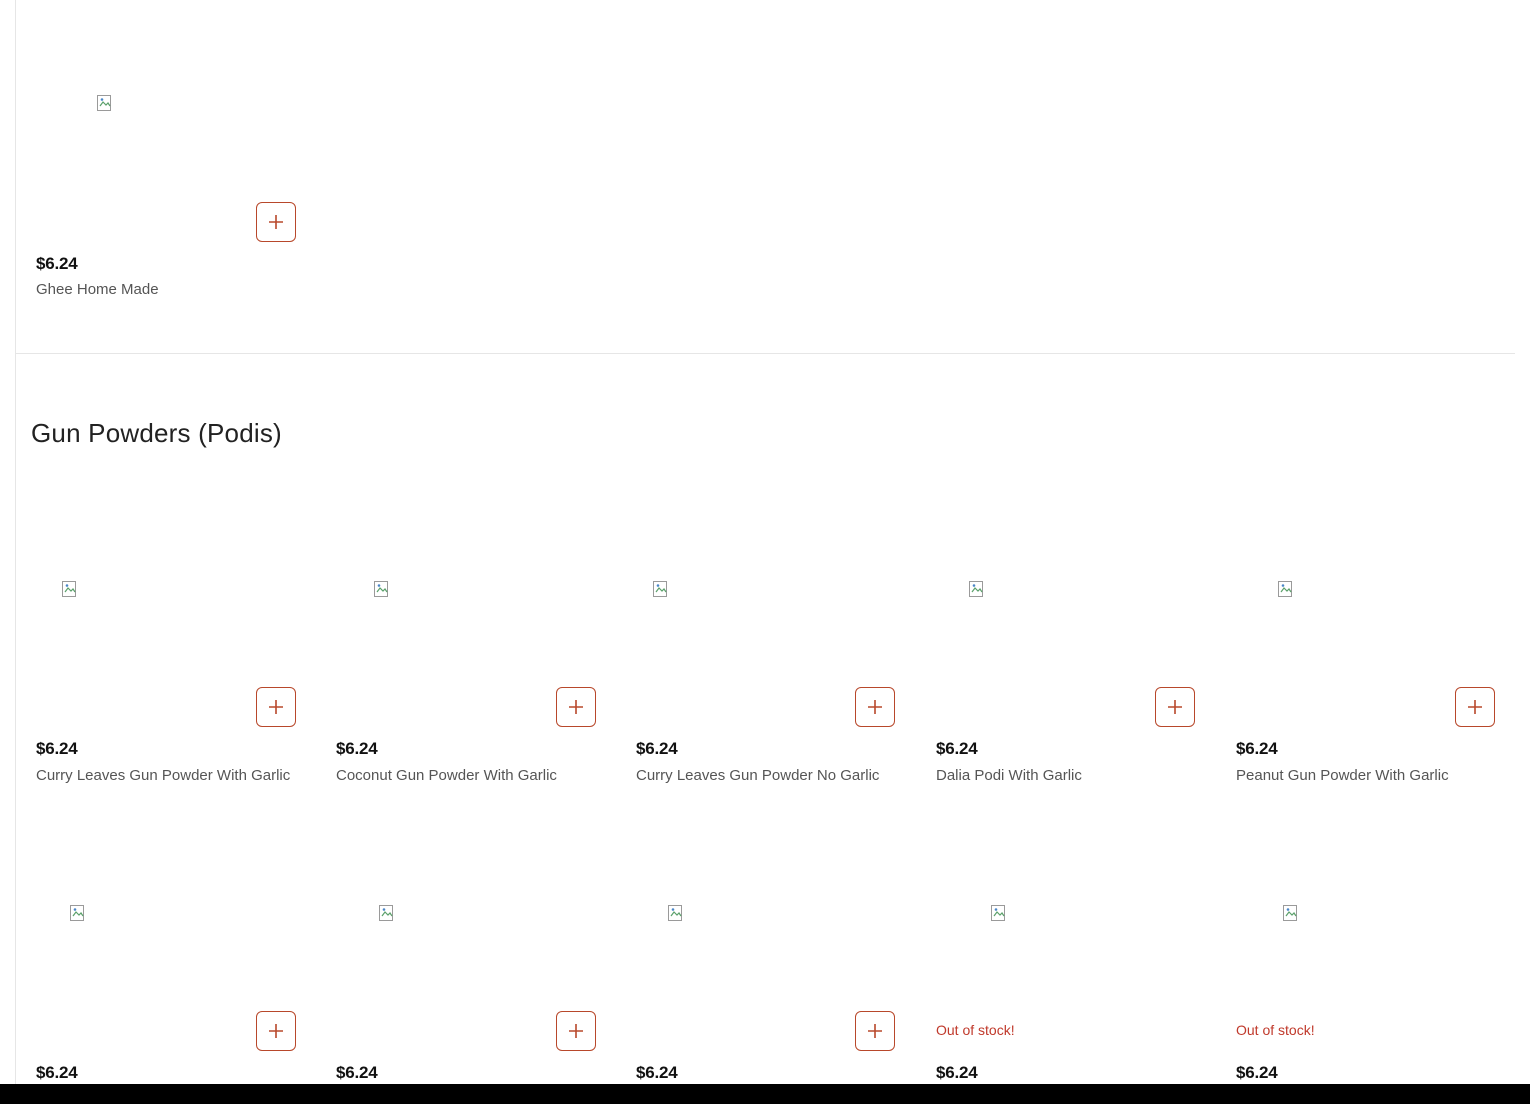 The image size is (1530, 1104). Describe the element at coordinates (156, 433) in the screenshot. I see `section-title: Gun Powders (Podis)` at that location.